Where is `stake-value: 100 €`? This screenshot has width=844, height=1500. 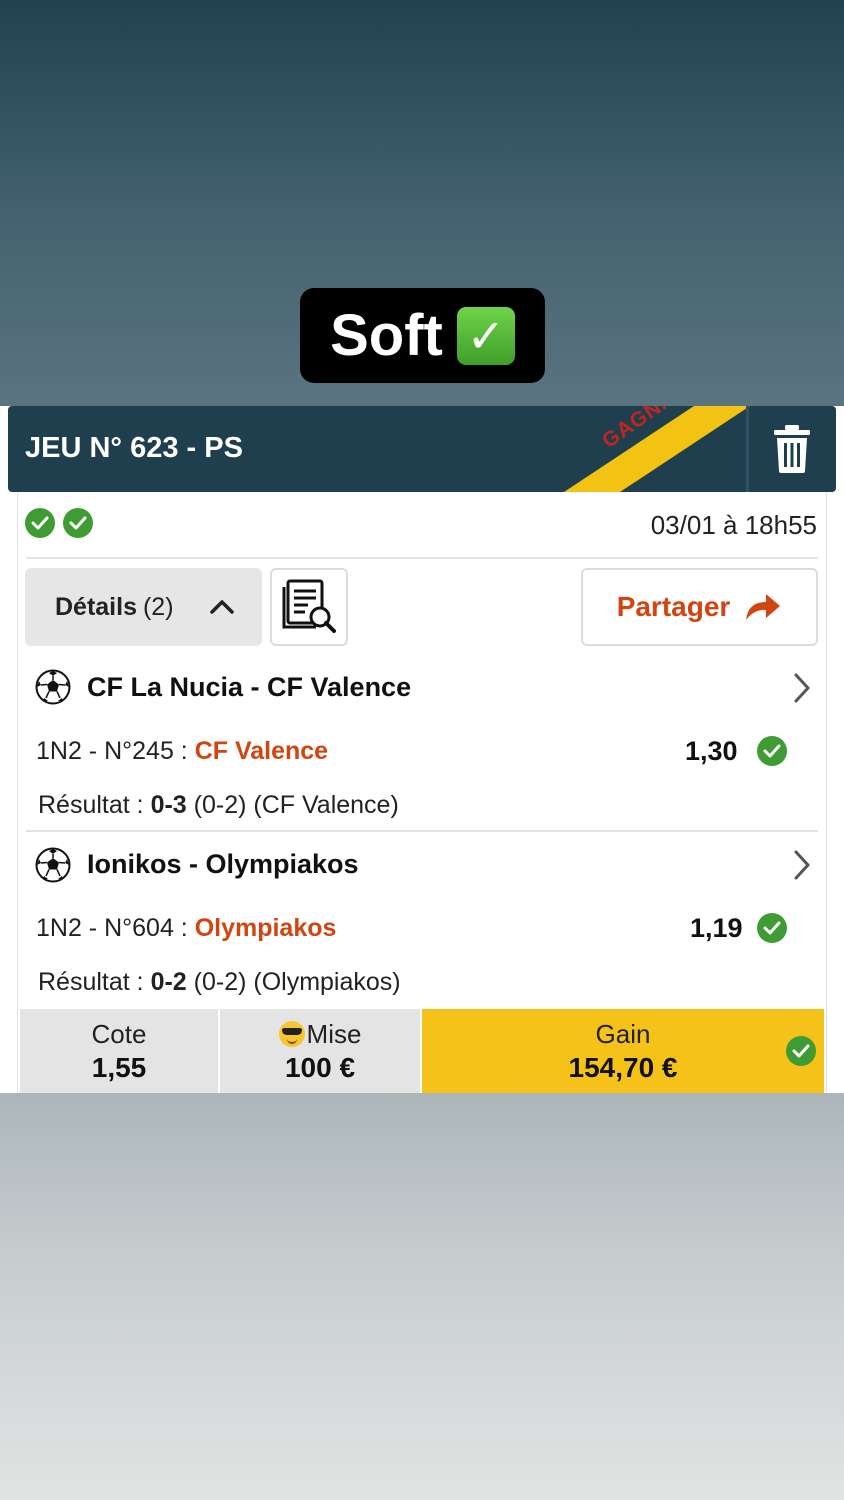 stake-value: 100 € is located at coordinates (320, 1067).